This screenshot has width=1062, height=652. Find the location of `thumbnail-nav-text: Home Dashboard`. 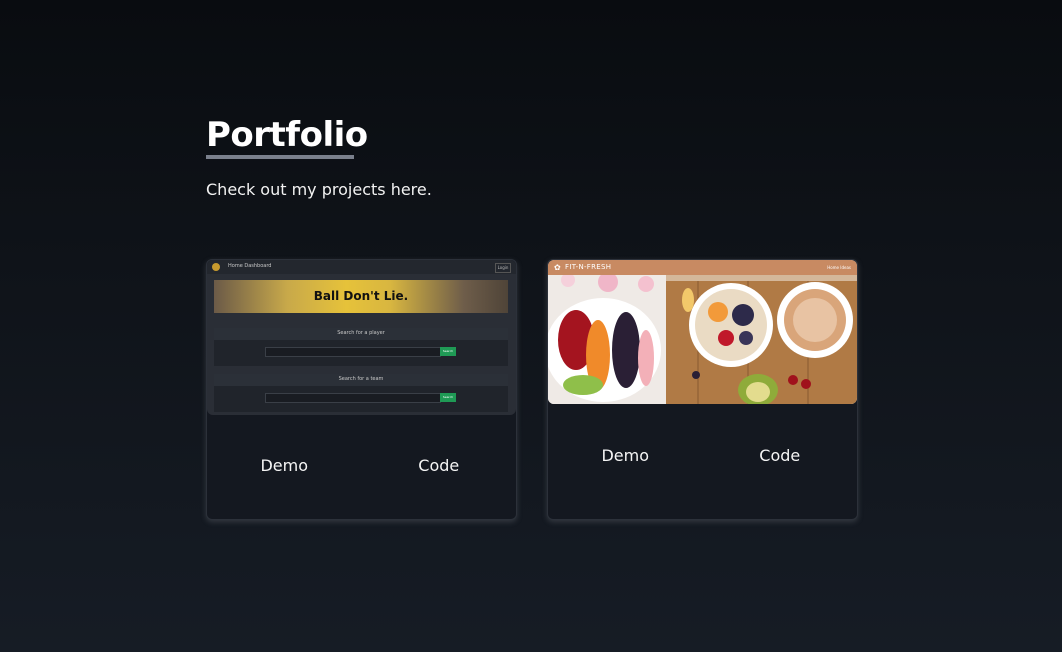

thumbnail-nav-text: Home Dashboard is located at coordinates (250, 266).